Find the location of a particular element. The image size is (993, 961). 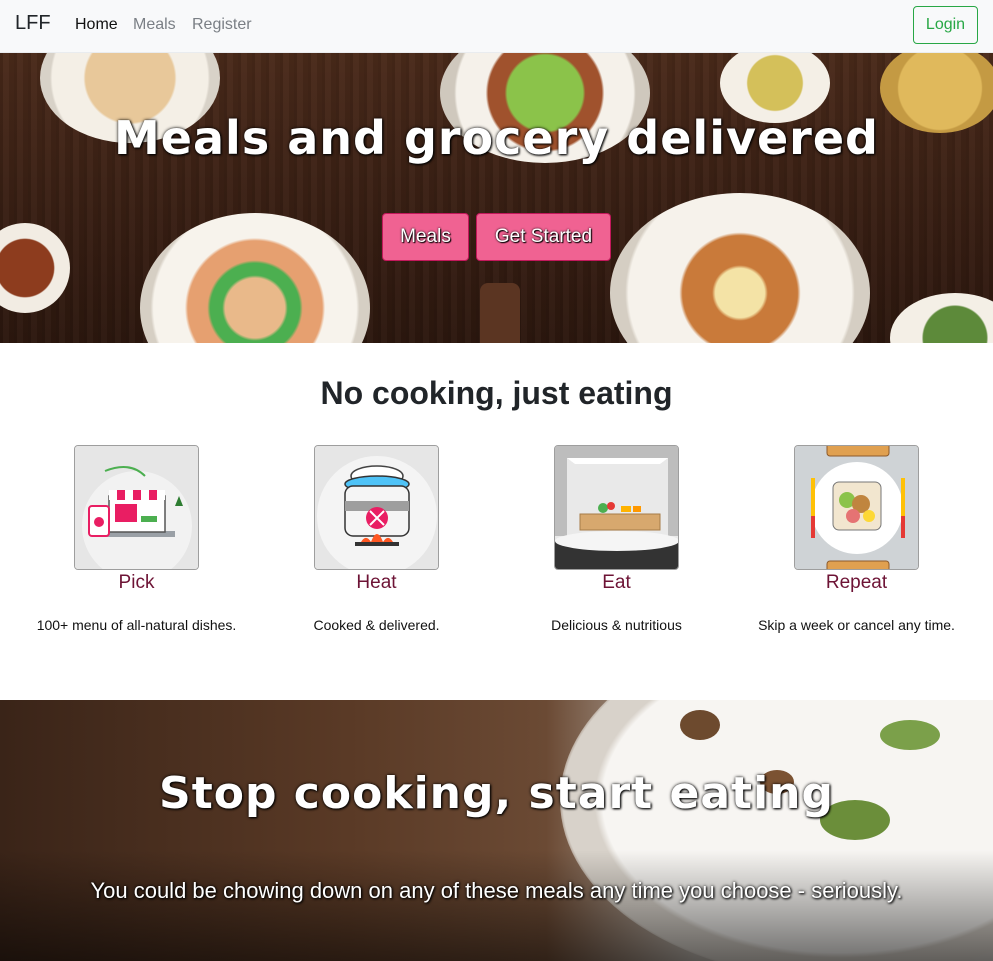

step-name: Eat is located at coordinates (616, 582).